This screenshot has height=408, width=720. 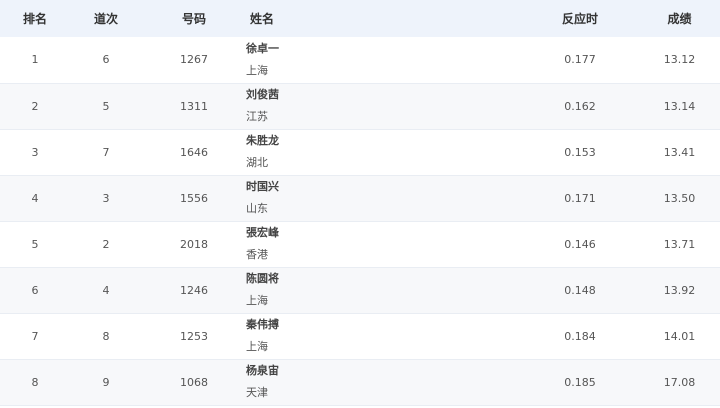 What do you see at coordinates (363, 382) in the screenshot?
I see `cell-athlete: 杨泉宙 天津` at bounding box center [363, 382].